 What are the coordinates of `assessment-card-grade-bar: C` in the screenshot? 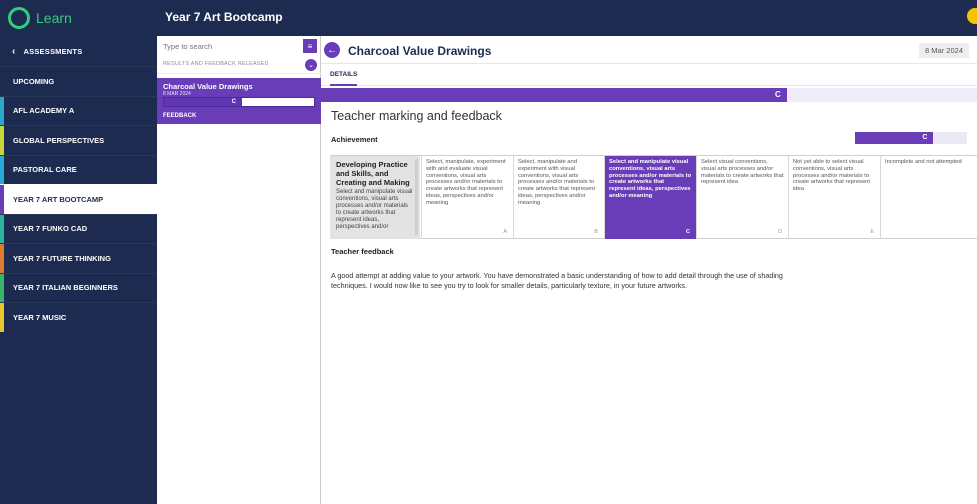 It's located at (239, 102).